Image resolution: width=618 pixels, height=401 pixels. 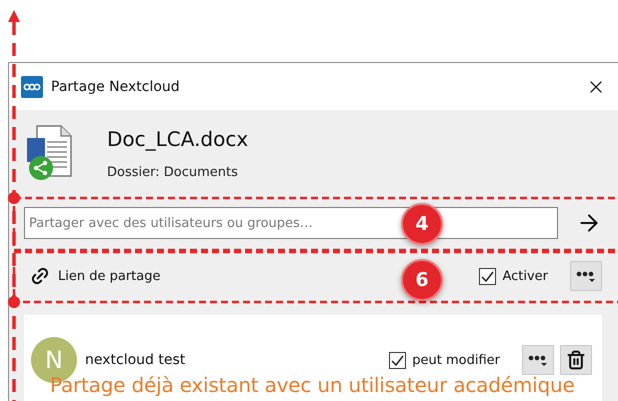 I want to click on folder-label: Dossier: Documents, so click(x=173, y=172).